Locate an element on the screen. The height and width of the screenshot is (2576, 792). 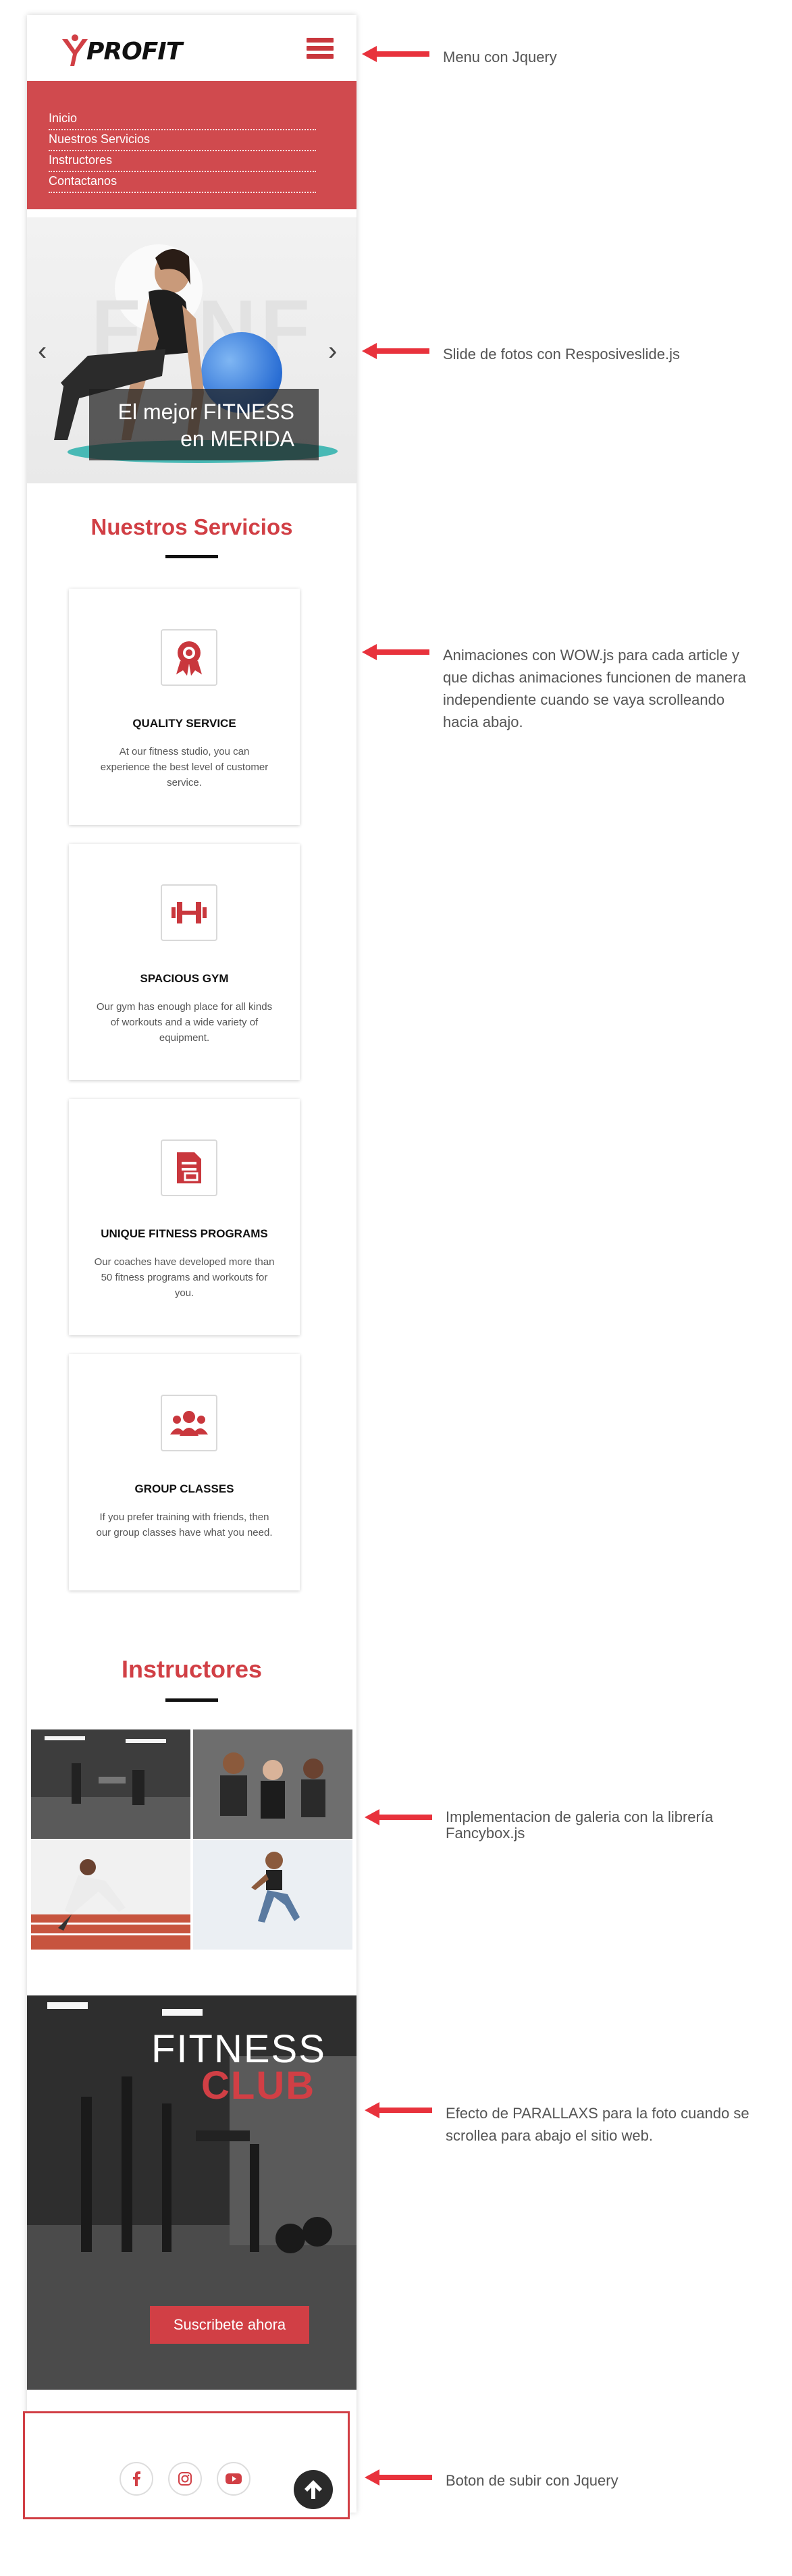
site-header: PROFIT is located at coordinates (192, 48).